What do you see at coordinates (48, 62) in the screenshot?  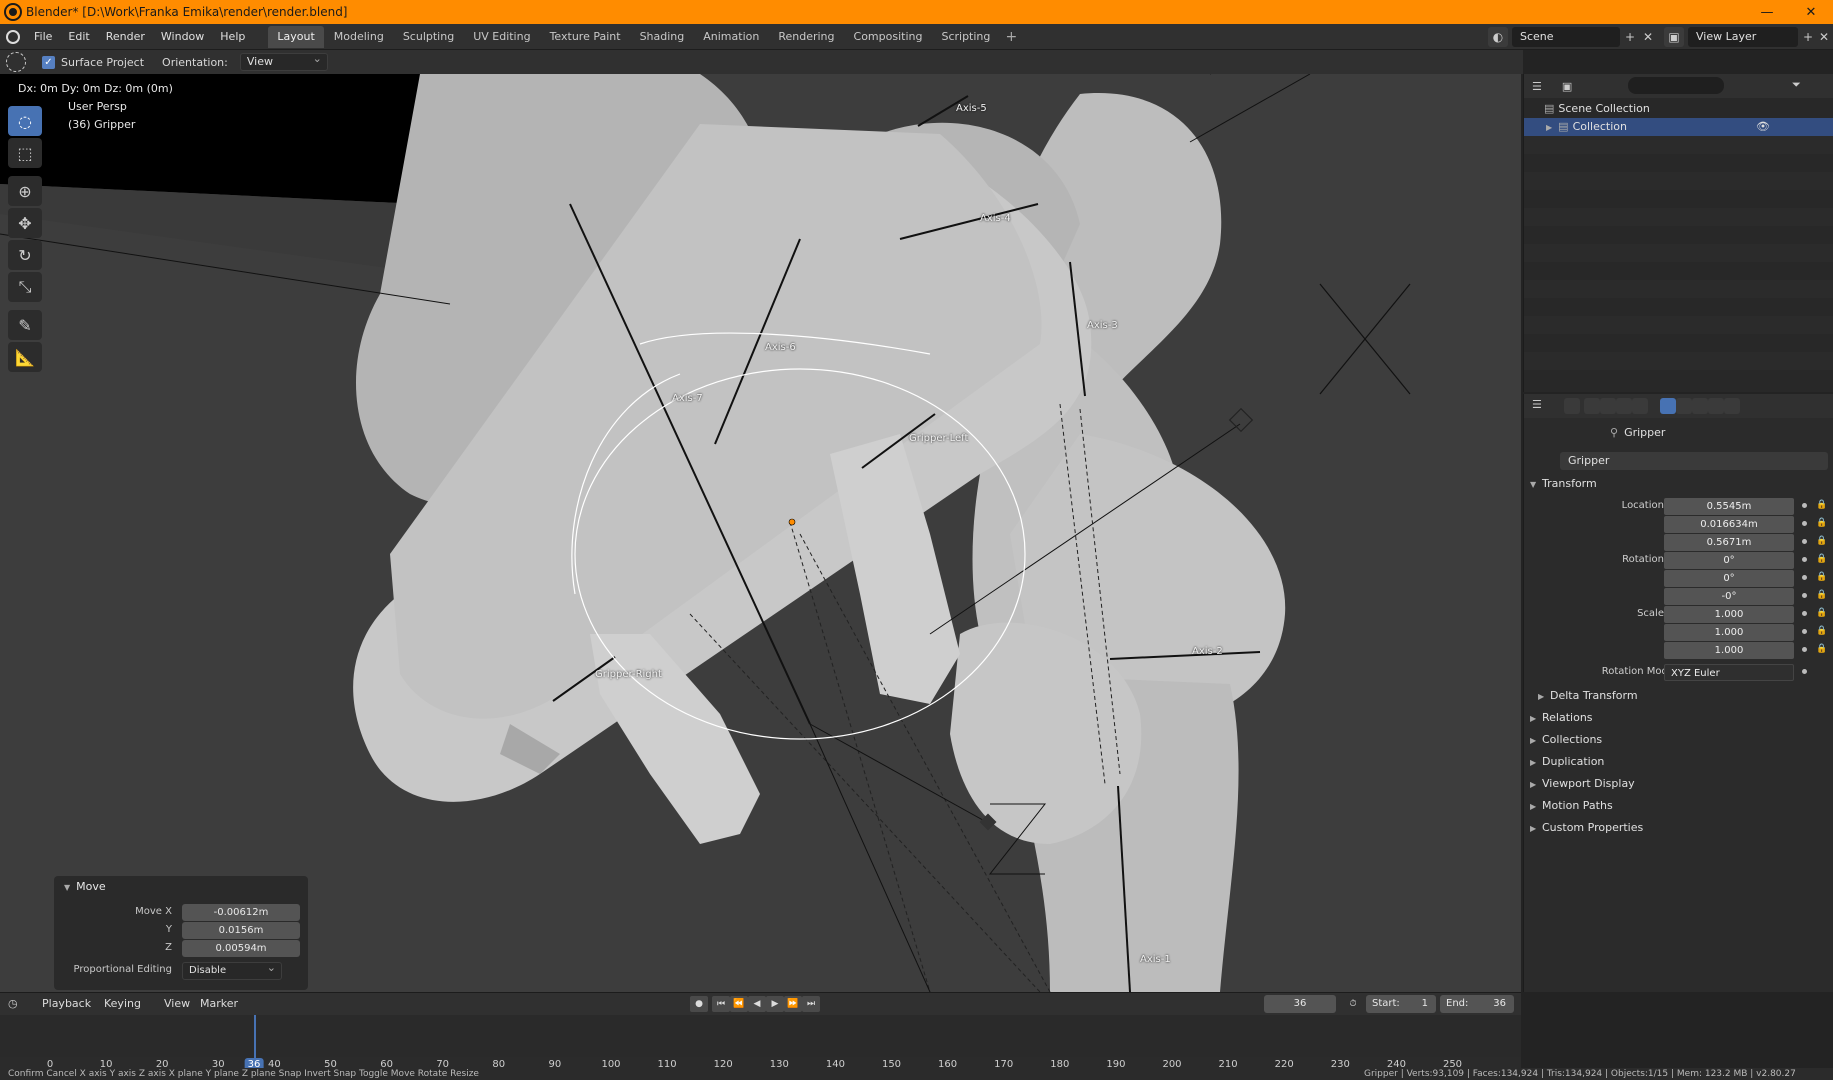 I see `surface-project-checkbox: ✓` at bounding box center [48, 62].